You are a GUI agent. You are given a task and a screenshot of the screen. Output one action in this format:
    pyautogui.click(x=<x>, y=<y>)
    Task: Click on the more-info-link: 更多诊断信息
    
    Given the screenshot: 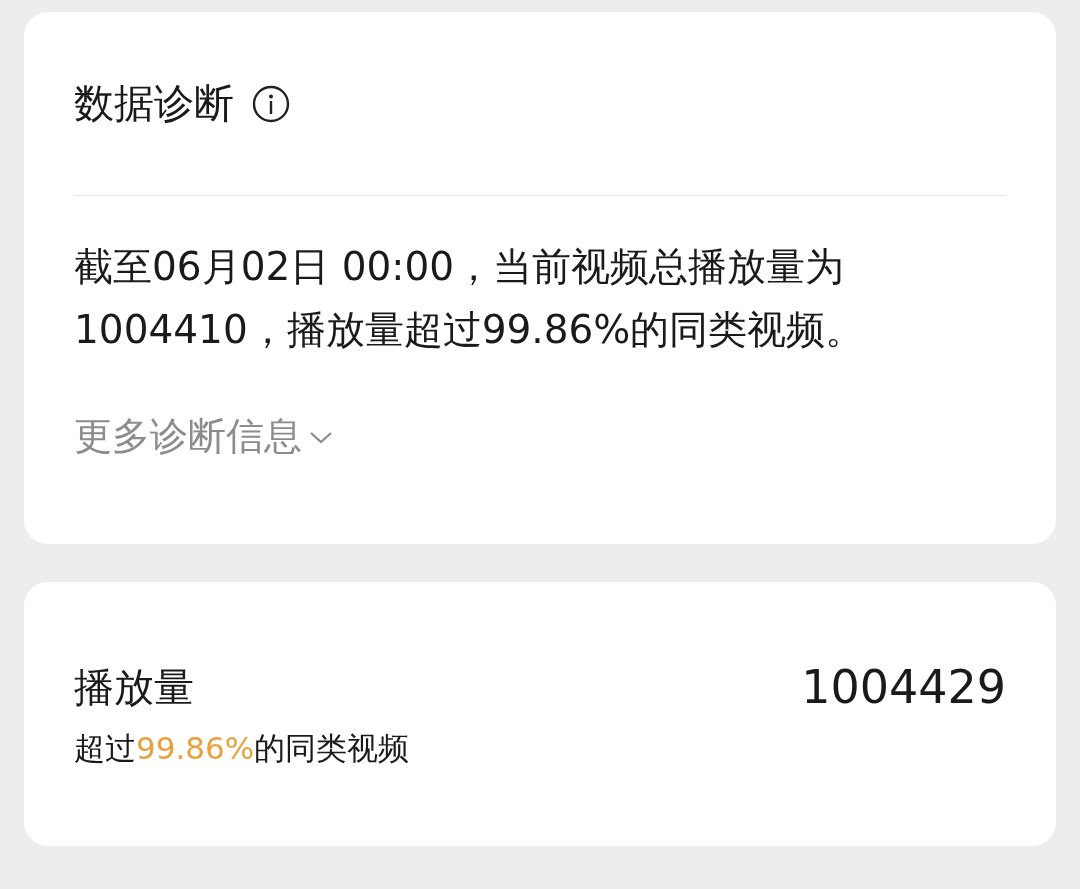 What is the action you would take?
    pyautogui.click(x=204, y=436)
    